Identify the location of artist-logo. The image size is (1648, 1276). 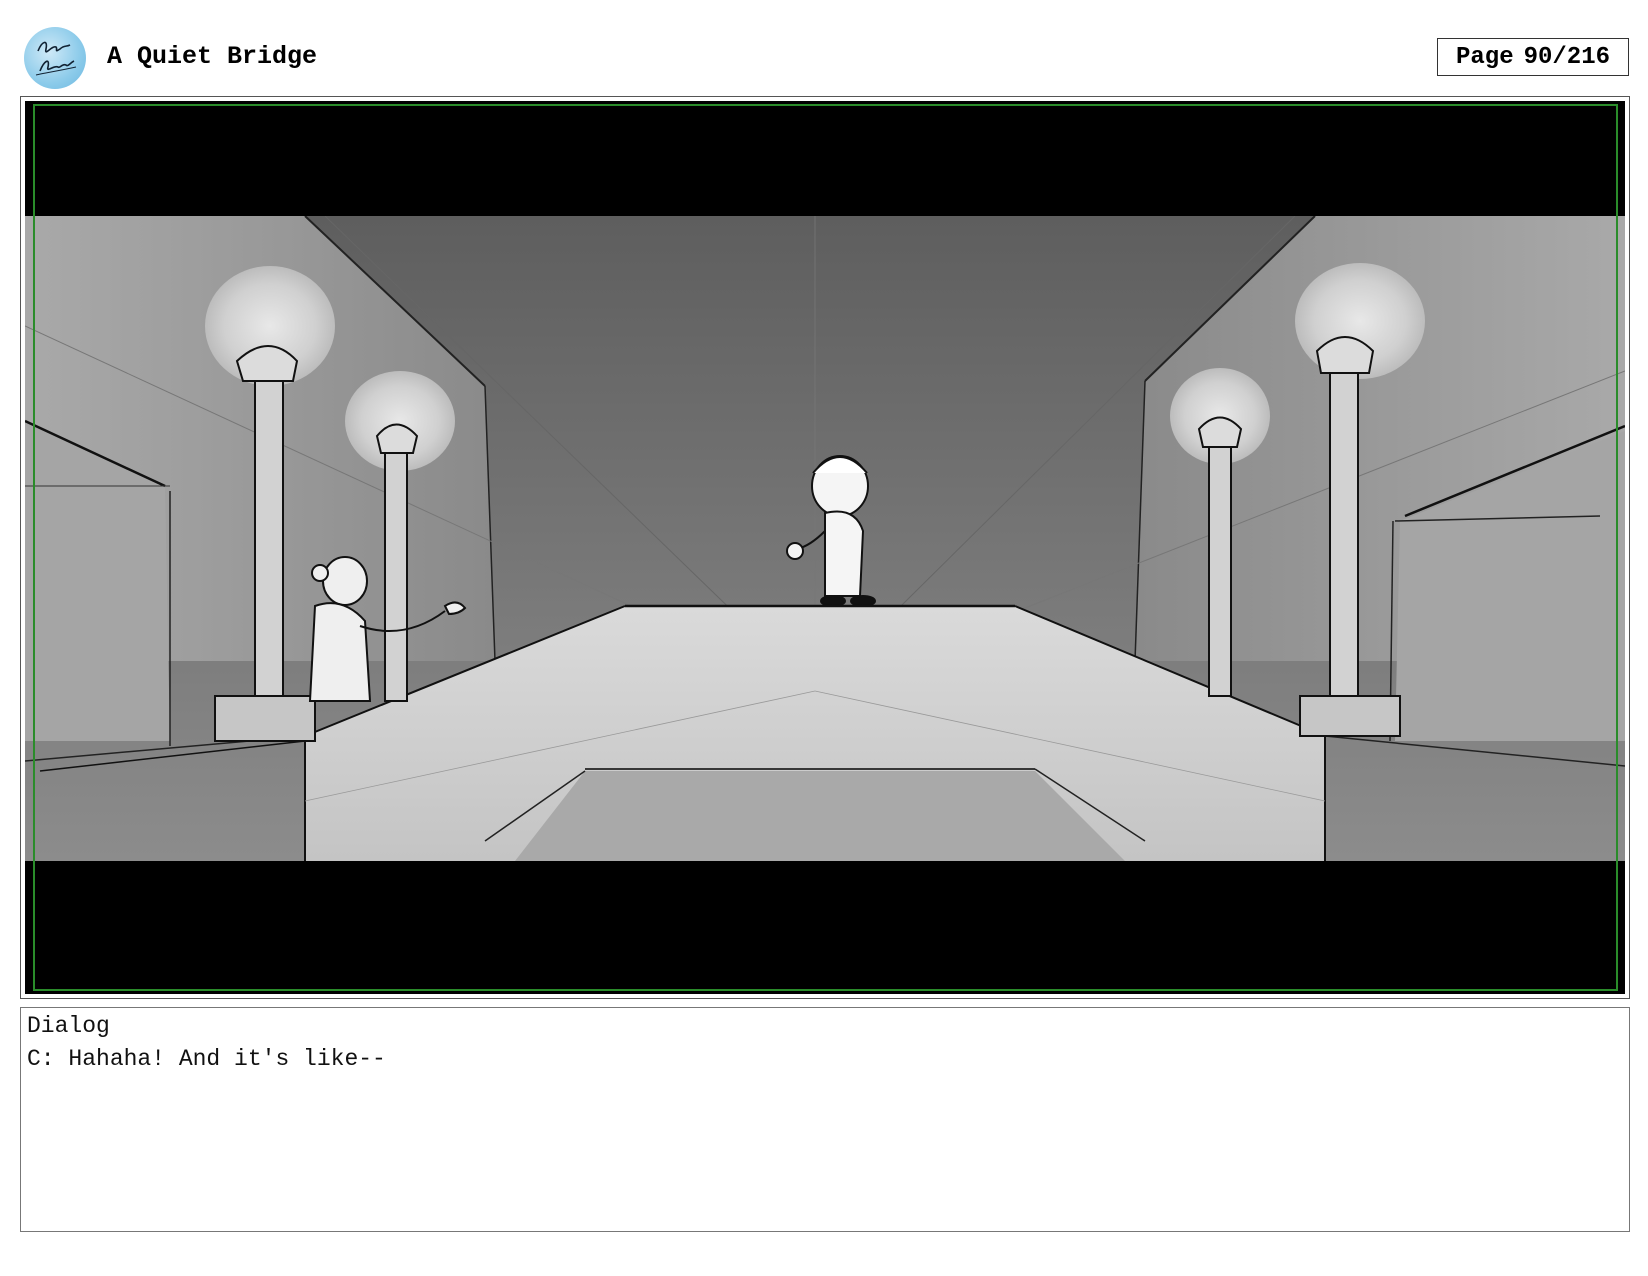
(55, 58).